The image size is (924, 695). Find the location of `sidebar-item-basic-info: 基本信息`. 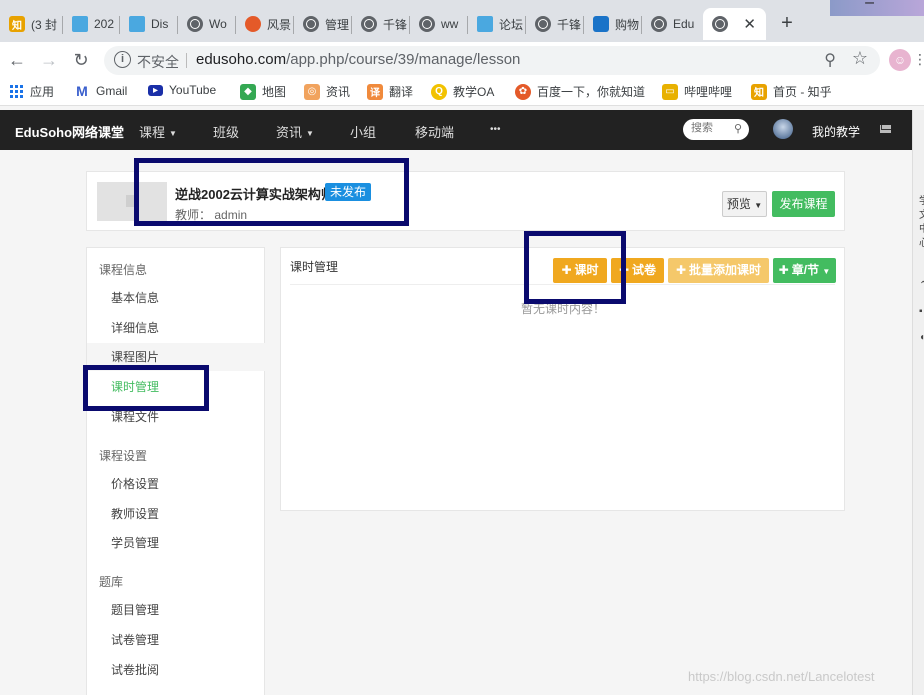

sidebar-item-basic-info: 基本信息 is located at coordinates (176, 298).